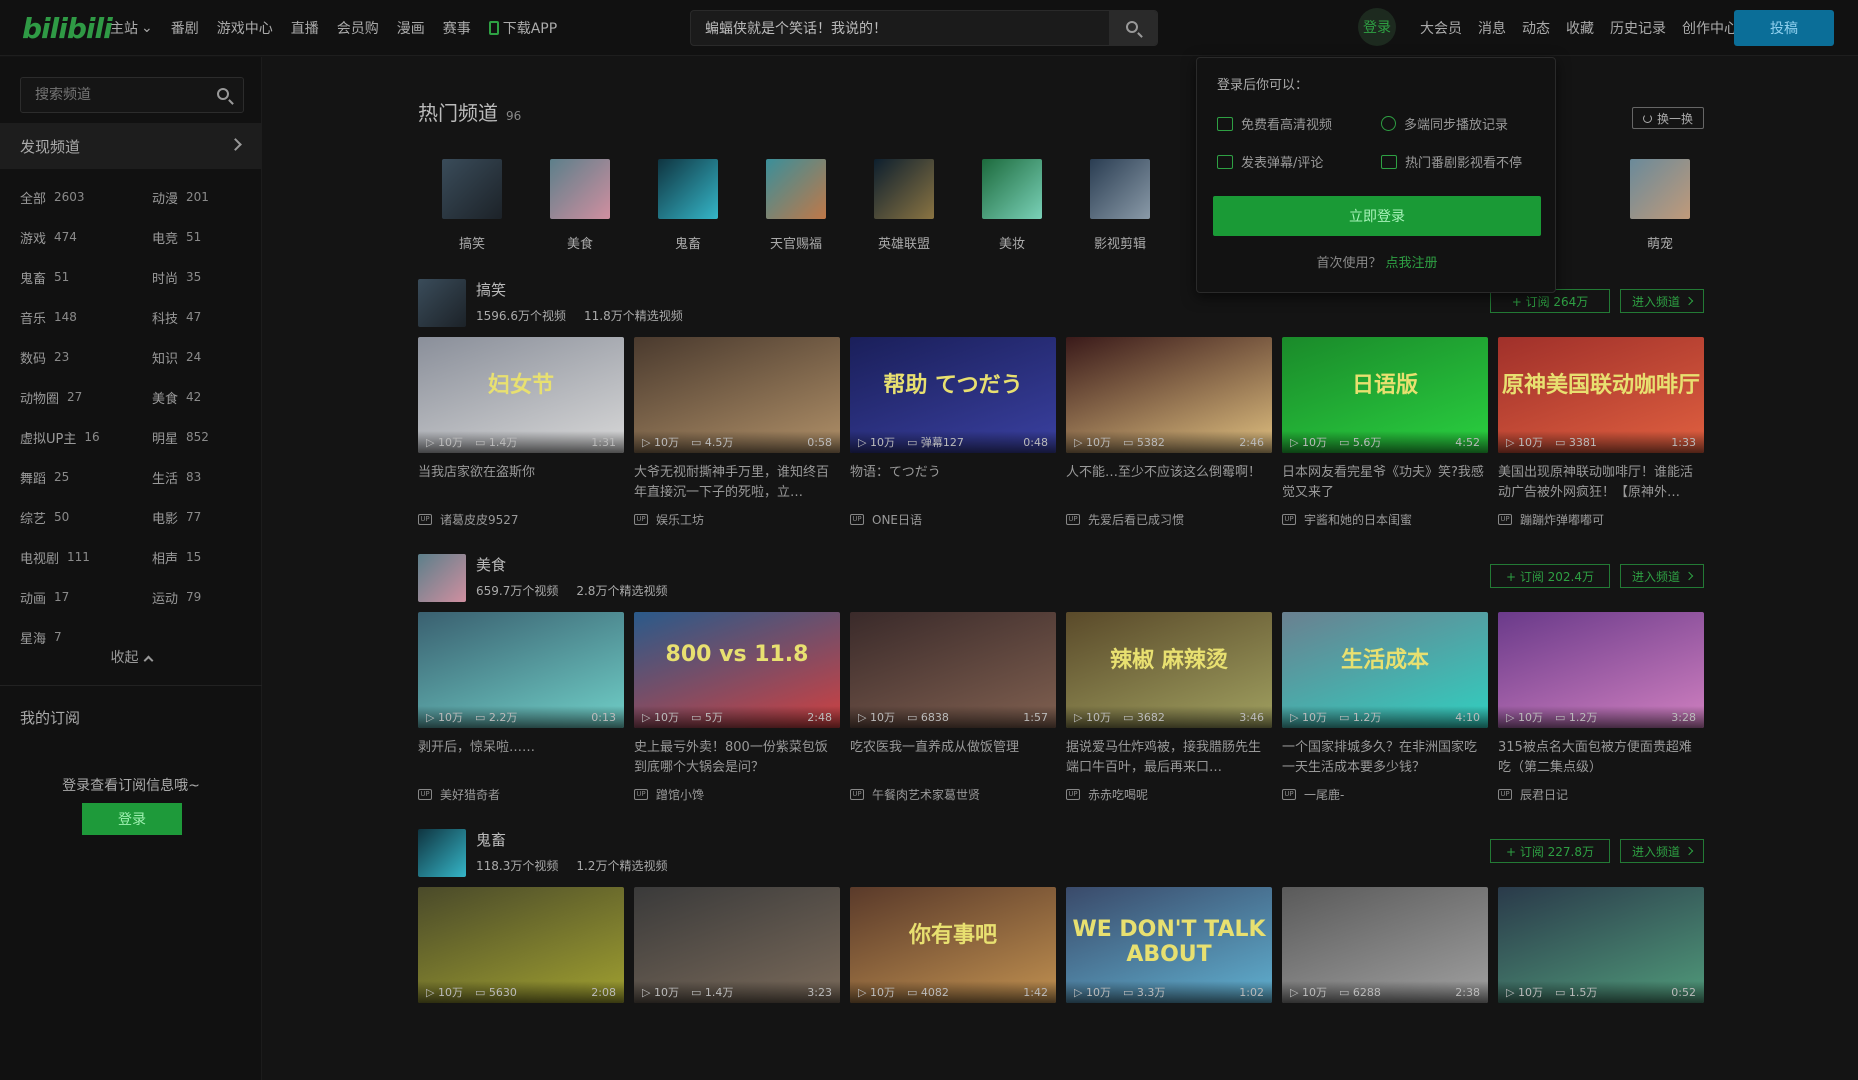 Image resolution: width=1858 pixels, height=1080 pixels. What do you see at coordinates (521, 670) in the screenshot?
I see `video-thumbnail: ▷ 10万 ▭ 2.2万 0:13` at bounding box center [521, 670].